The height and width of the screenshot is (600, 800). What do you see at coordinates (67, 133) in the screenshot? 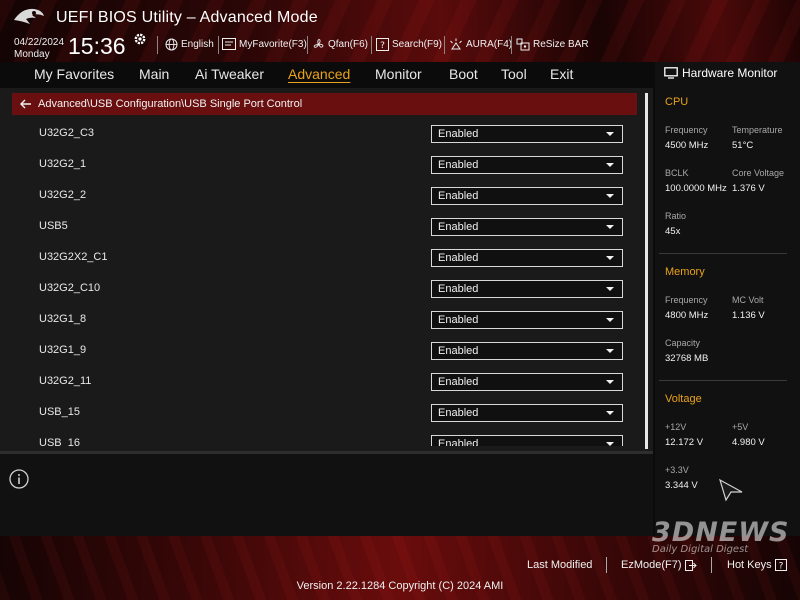
I see `setting-label: U32G2_C3` at bounding box center [67, 133].